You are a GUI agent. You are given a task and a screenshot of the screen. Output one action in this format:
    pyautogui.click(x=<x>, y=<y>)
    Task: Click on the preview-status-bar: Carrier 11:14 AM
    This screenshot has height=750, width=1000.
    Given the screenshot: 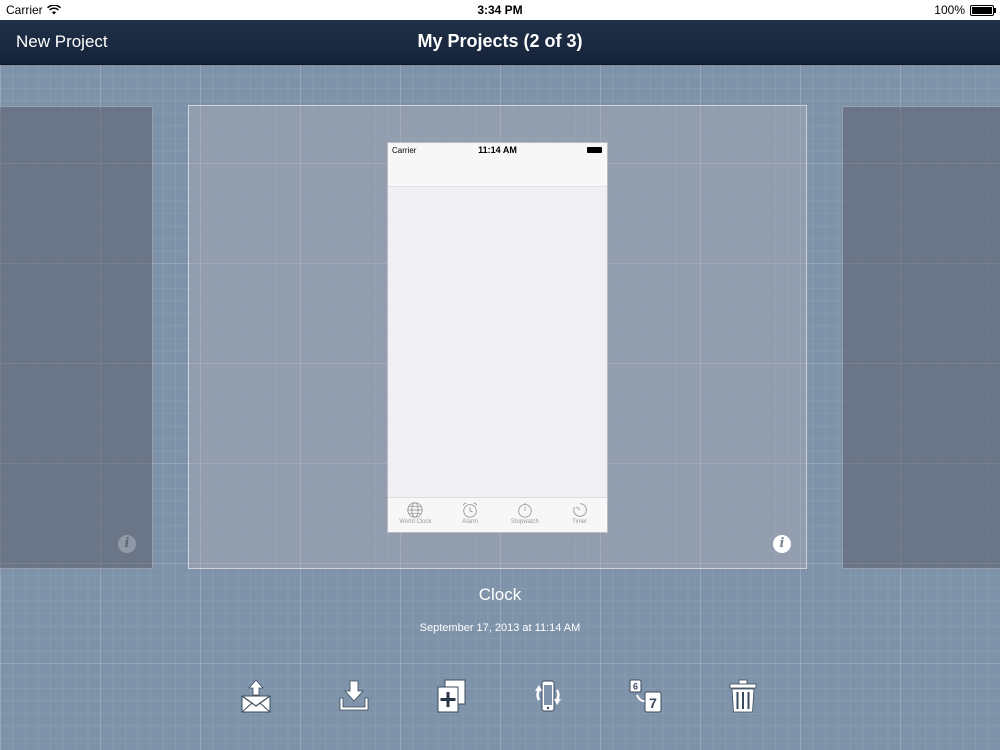 What is the action you would take?
    pyautogui.click(x=497, y=151)
    